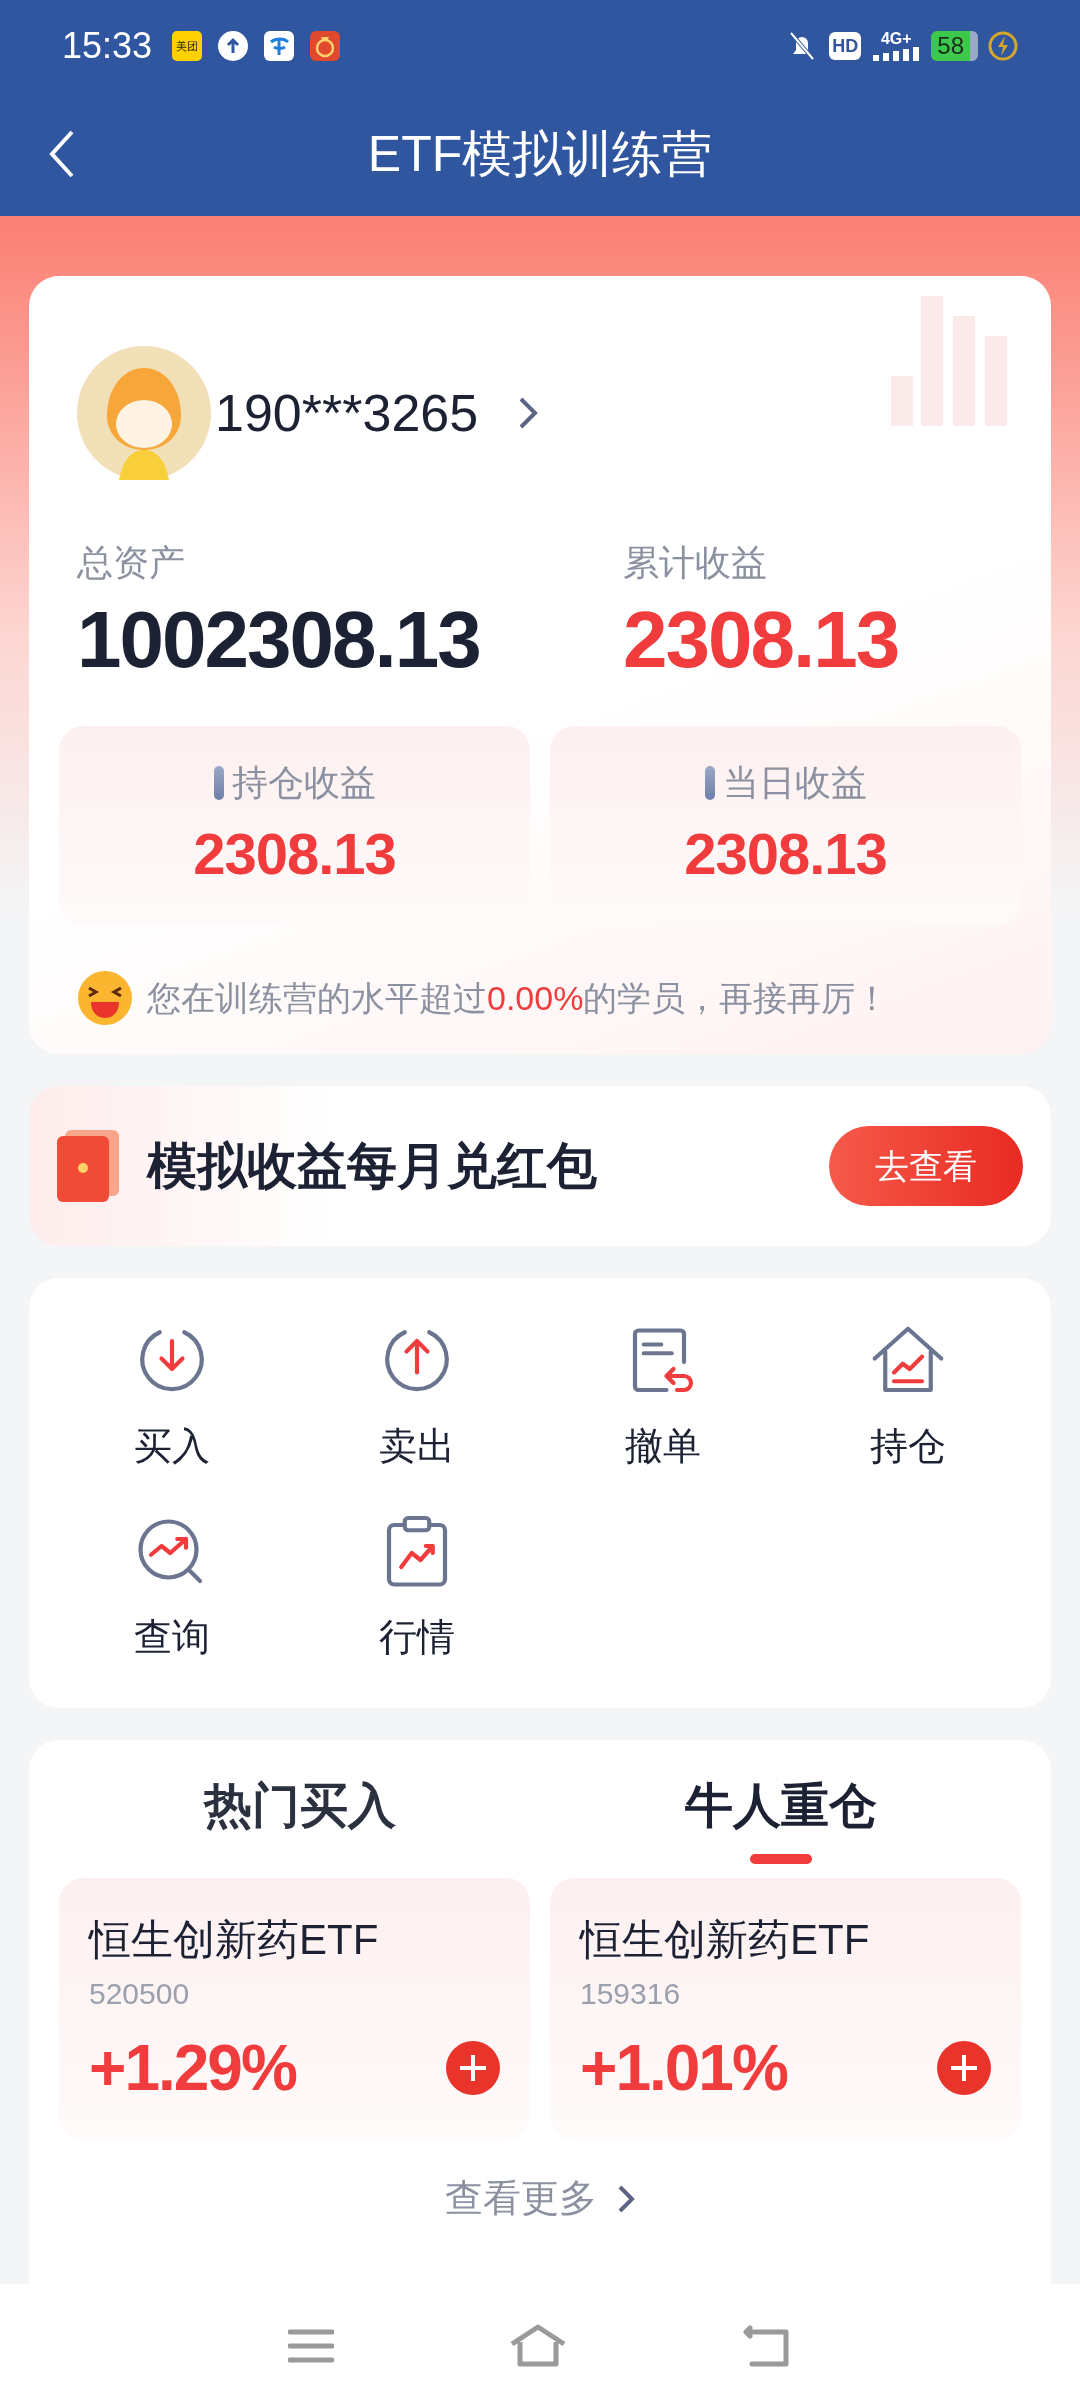  I want to click on tab-underline, so click(780, 1859).